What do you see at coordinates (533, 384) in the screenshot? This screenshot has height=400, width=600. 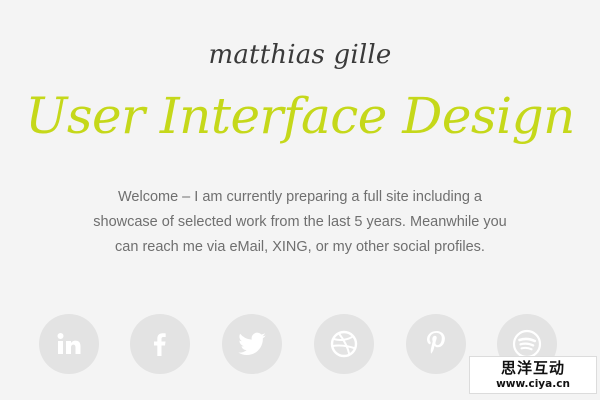 I see `watermark-url: www.ciya.cn` at bounding box center [533, 384].